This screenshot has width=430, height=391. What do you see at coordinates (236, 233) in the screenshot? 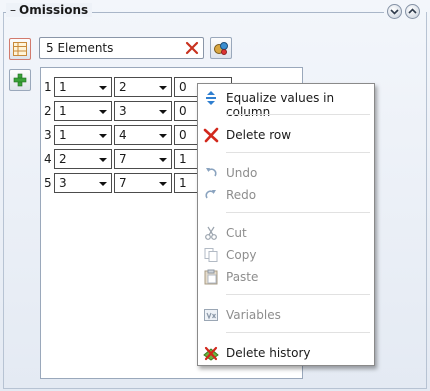
I see `menu-label: Cut` at bounding box center [236, 233].